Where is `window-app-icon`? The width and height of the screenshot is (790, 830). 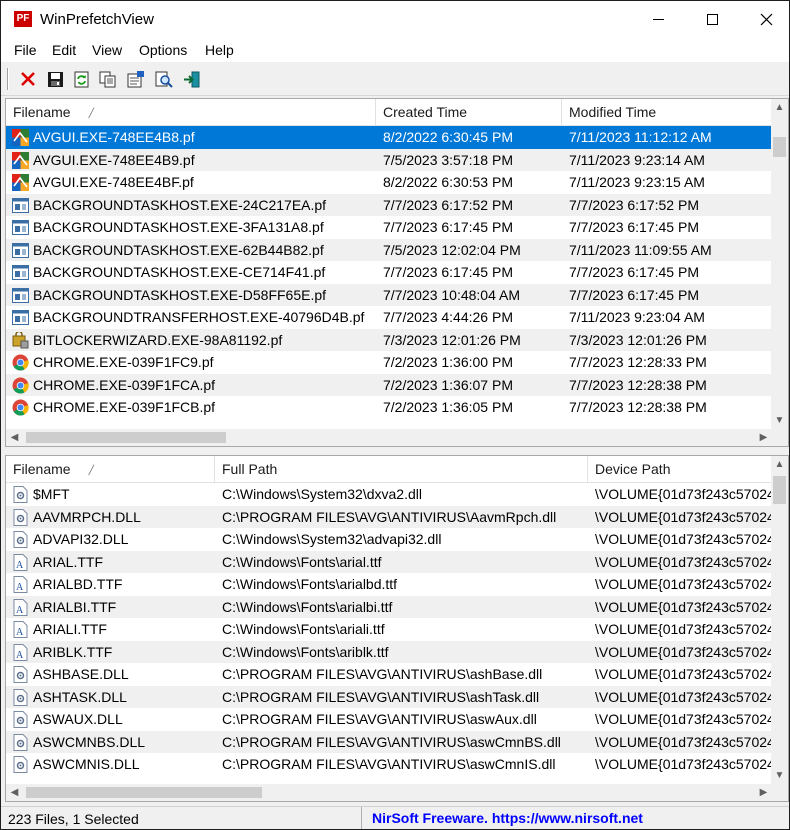
window-app-icon is located at coordinates (20, 317).